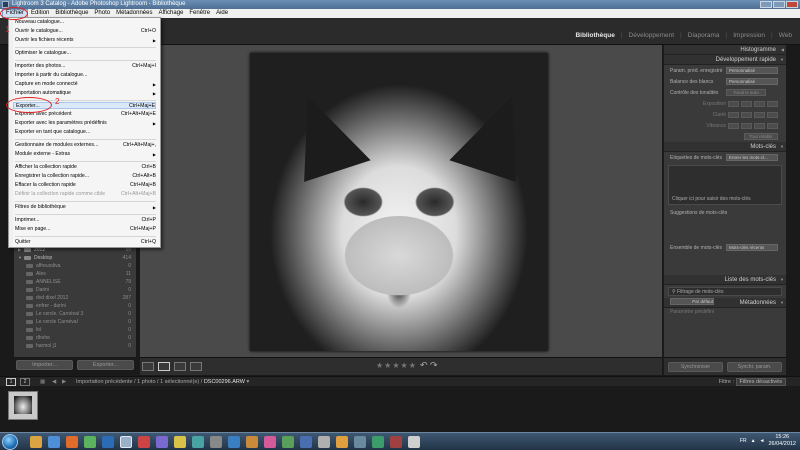  I want to click on star-rating: ★★★★★, so click(396, 365).